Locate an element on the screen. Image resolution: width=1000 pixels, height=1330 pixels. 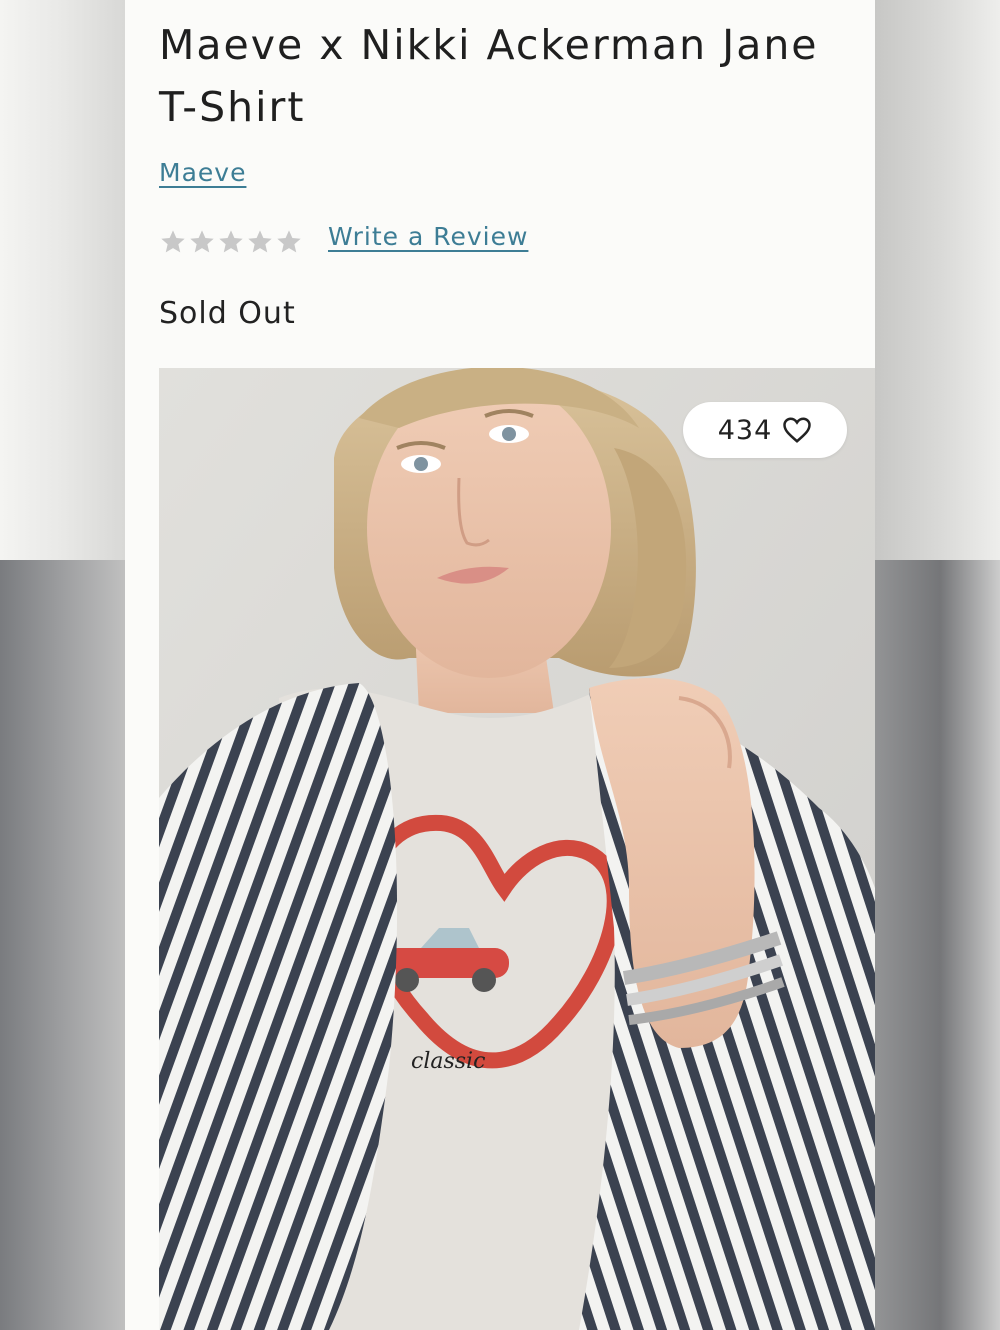
brand-link: Maeve is located at coordinates (202, 172).